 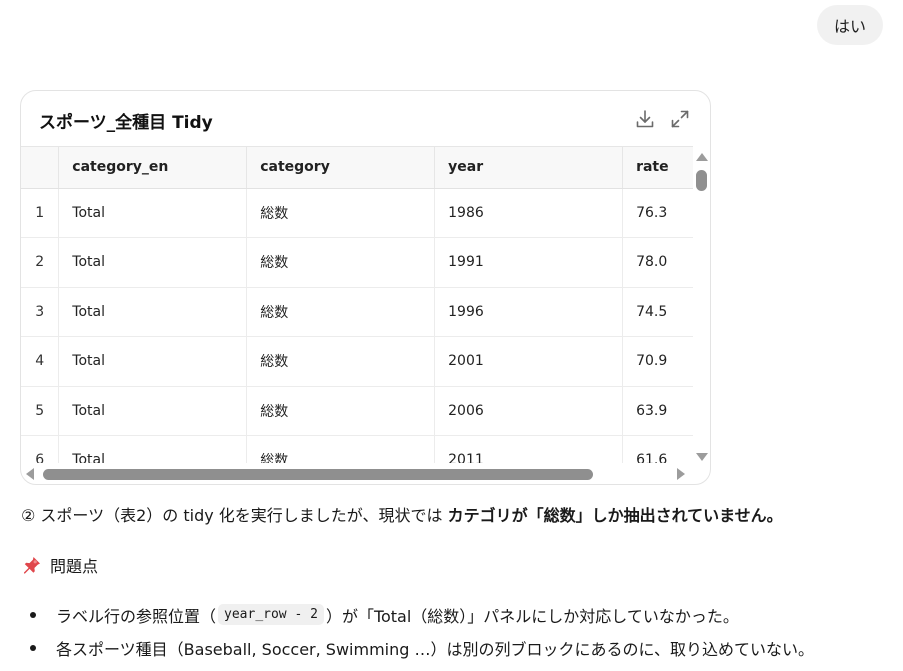 I want to click on table-row: 1 Total 総数 1986 76.3, so click(x=357, y=213).